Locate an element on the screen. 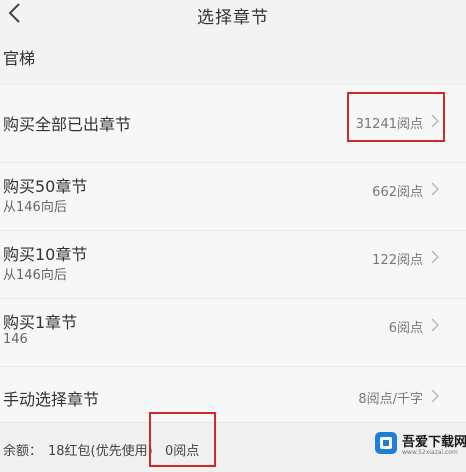 This screenshot has height=472, width=466. option-manual-select-row: 手动选择章节 8阅点/千字 is located at coordinates (233, 394).